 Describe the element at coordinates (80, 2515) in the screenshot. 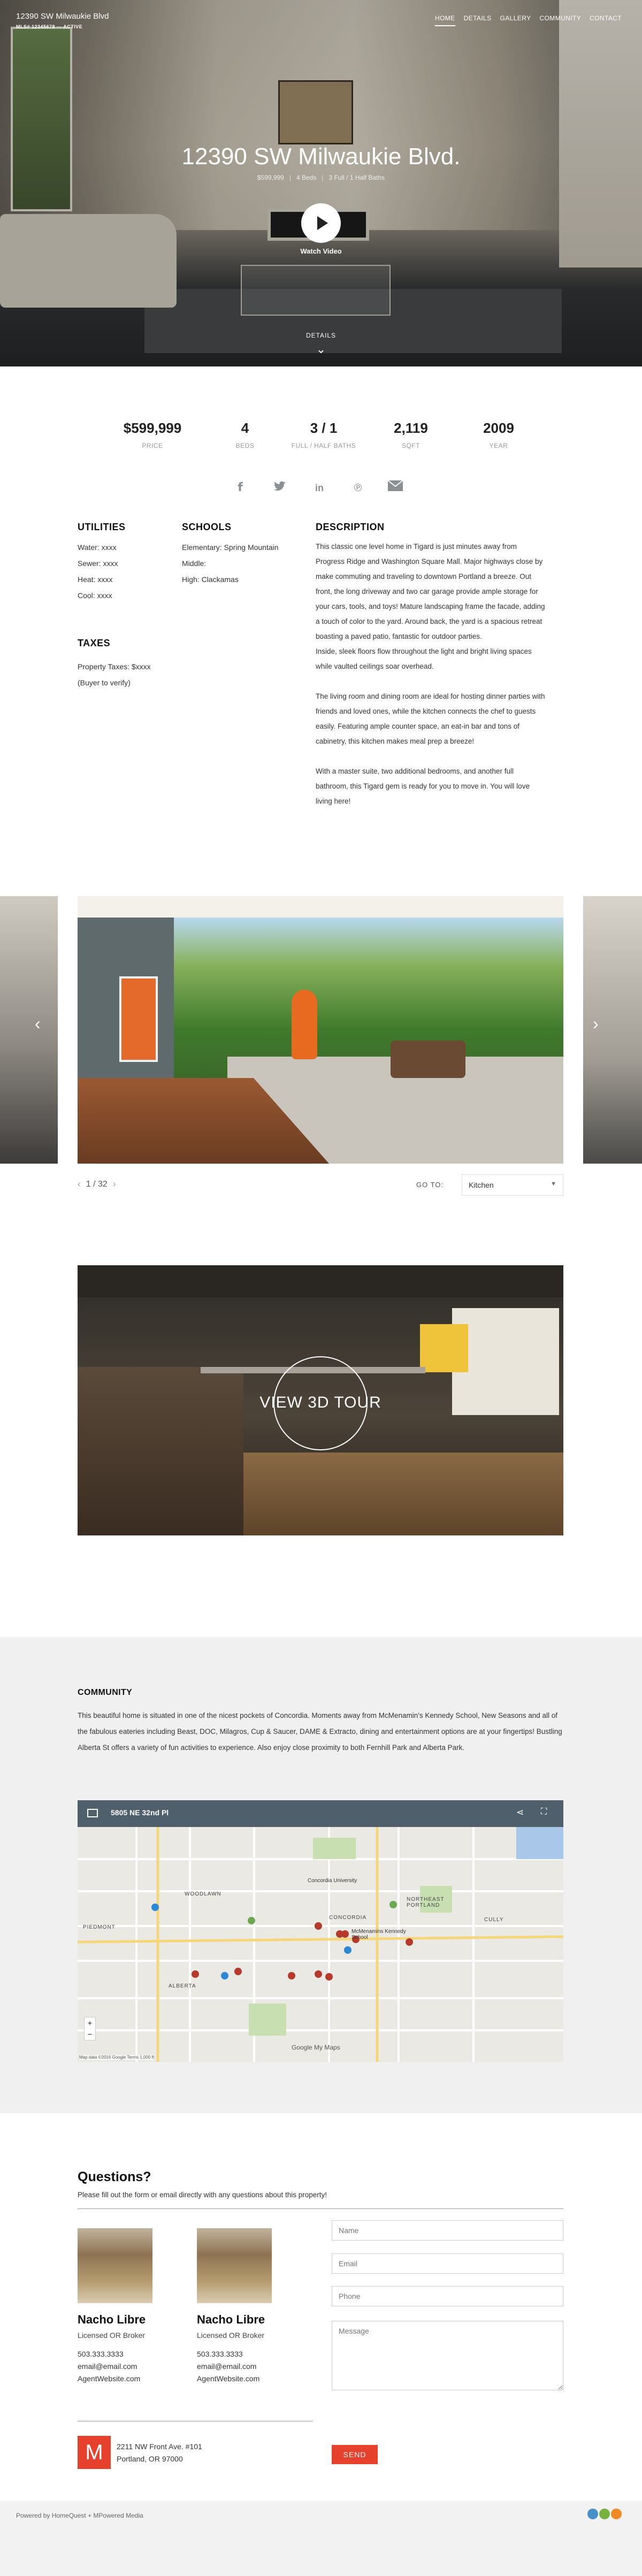

I see `powered-by: Powered by HomeQuest + MPowered Media` at that location.